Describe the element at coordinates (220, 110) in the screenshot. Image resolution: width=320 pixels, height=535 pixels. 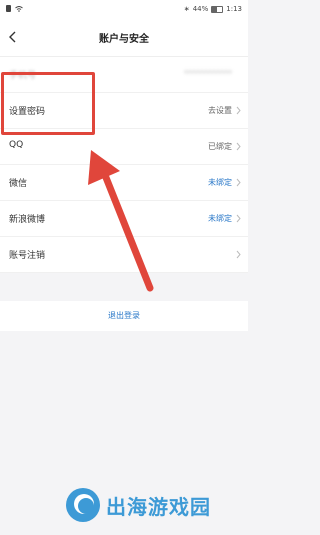
I see `row-value: 去设置` at that location.